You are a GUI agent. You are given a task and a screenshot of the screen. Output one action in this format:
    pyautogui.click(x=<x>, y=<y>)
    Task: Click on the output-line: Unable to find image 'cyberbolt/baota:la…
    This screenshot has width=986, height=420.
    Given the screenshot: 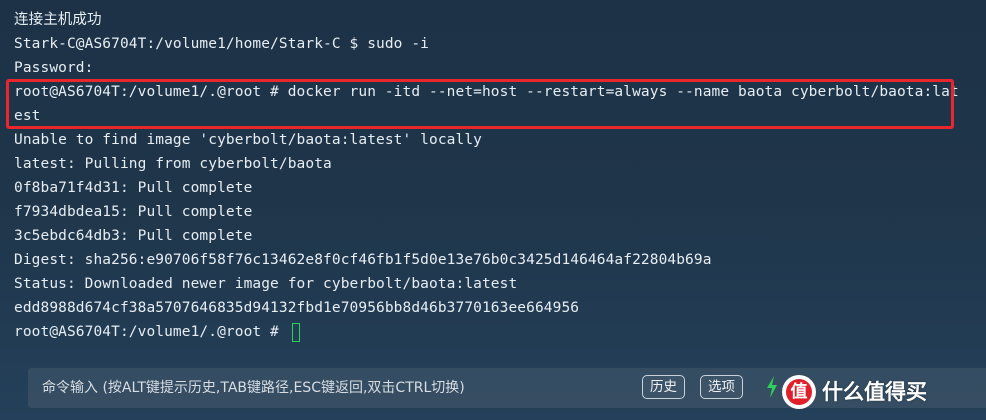 What is the action you would take?
    pyautogui.click(x=248, y=140)
    